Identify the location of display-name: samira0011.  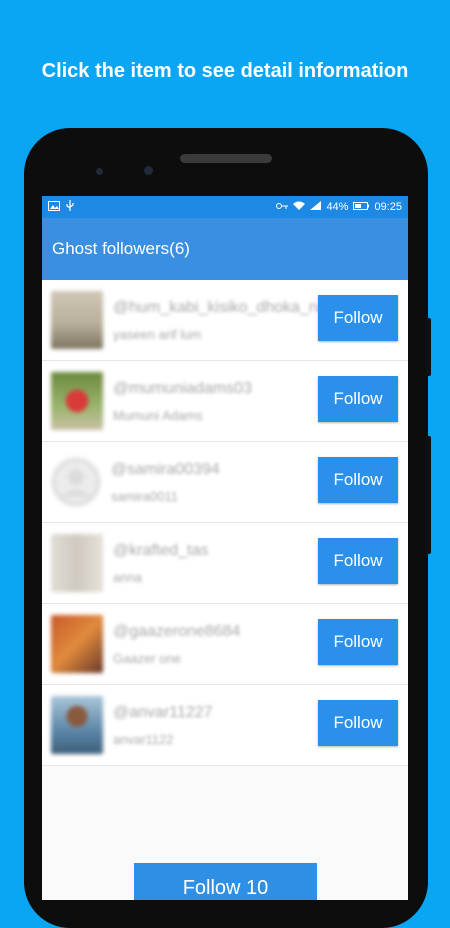
(144, 496).